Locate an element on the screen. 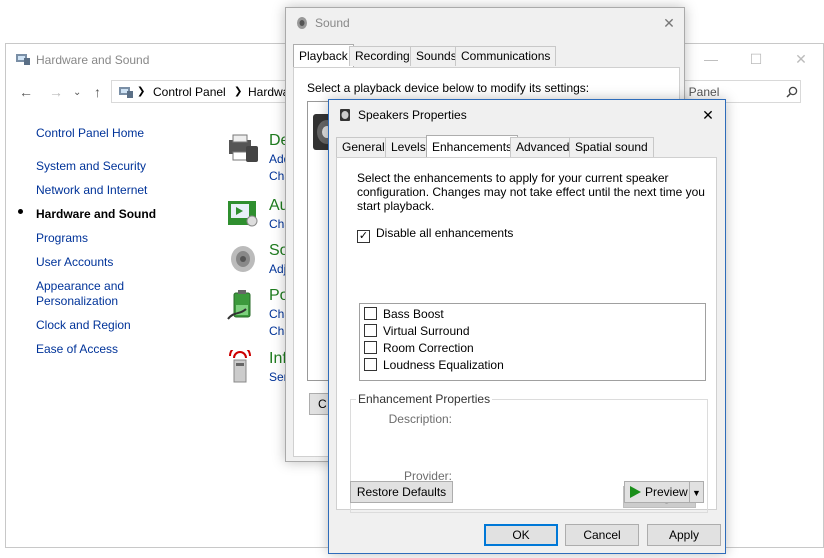  apply-button: Apply is located at coordinates (684, 535).